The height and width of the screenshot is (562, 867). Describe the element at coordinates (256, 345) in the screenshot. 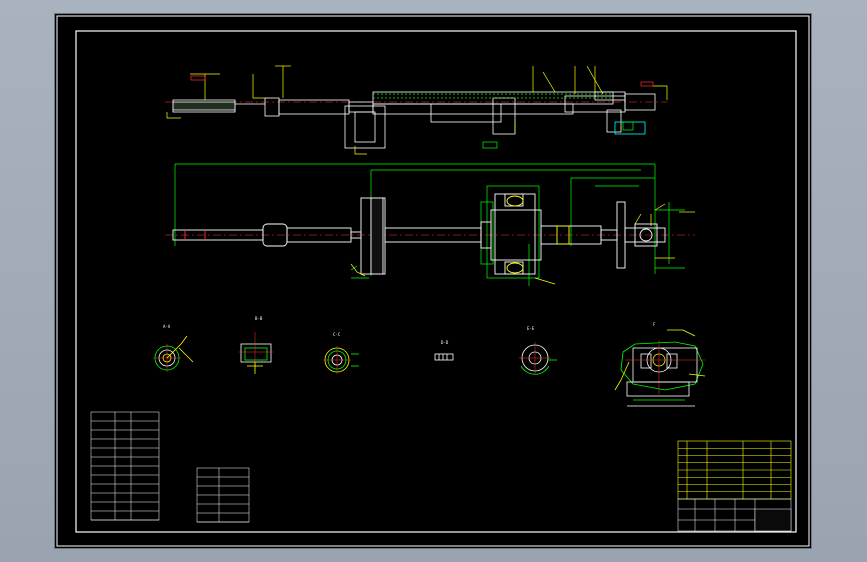

I see `section-b-b: B-B` at that location.